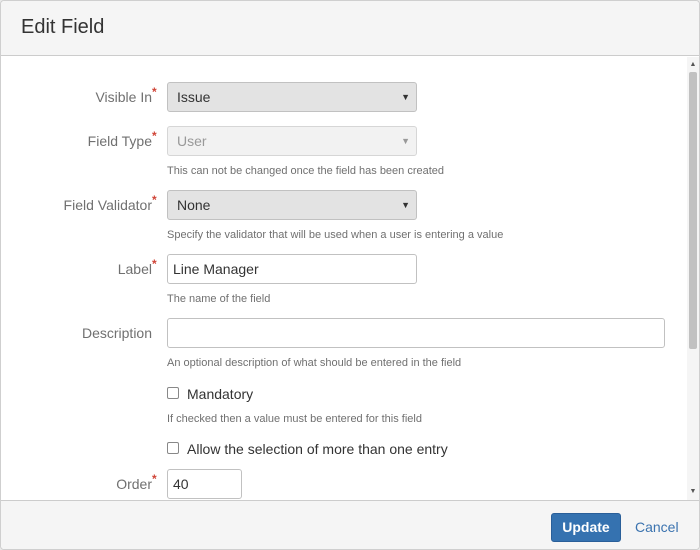 Image resolution: width=700 pixels, height=550 pixels. What do you see at coordinates (173, 393) in the screenshot?
I see `mandatory-checkbox` at bounding box center [173, 393].